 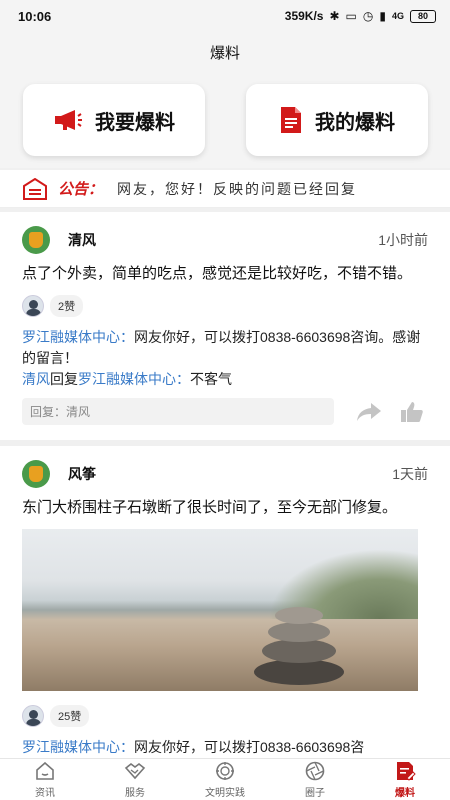 What do you see at coordinates (291, 120) in the screenshot?
I see `document-icon` at bounding box center [291, 120].